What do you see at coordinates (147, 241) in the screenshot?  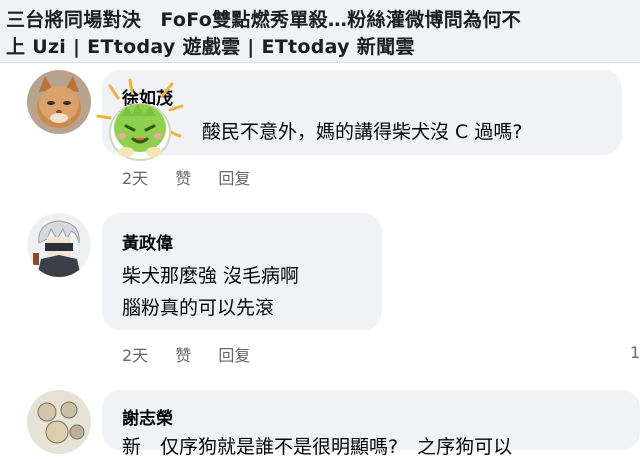 I see `comment-author: 黃政偉` at bounding box center [147, 241].